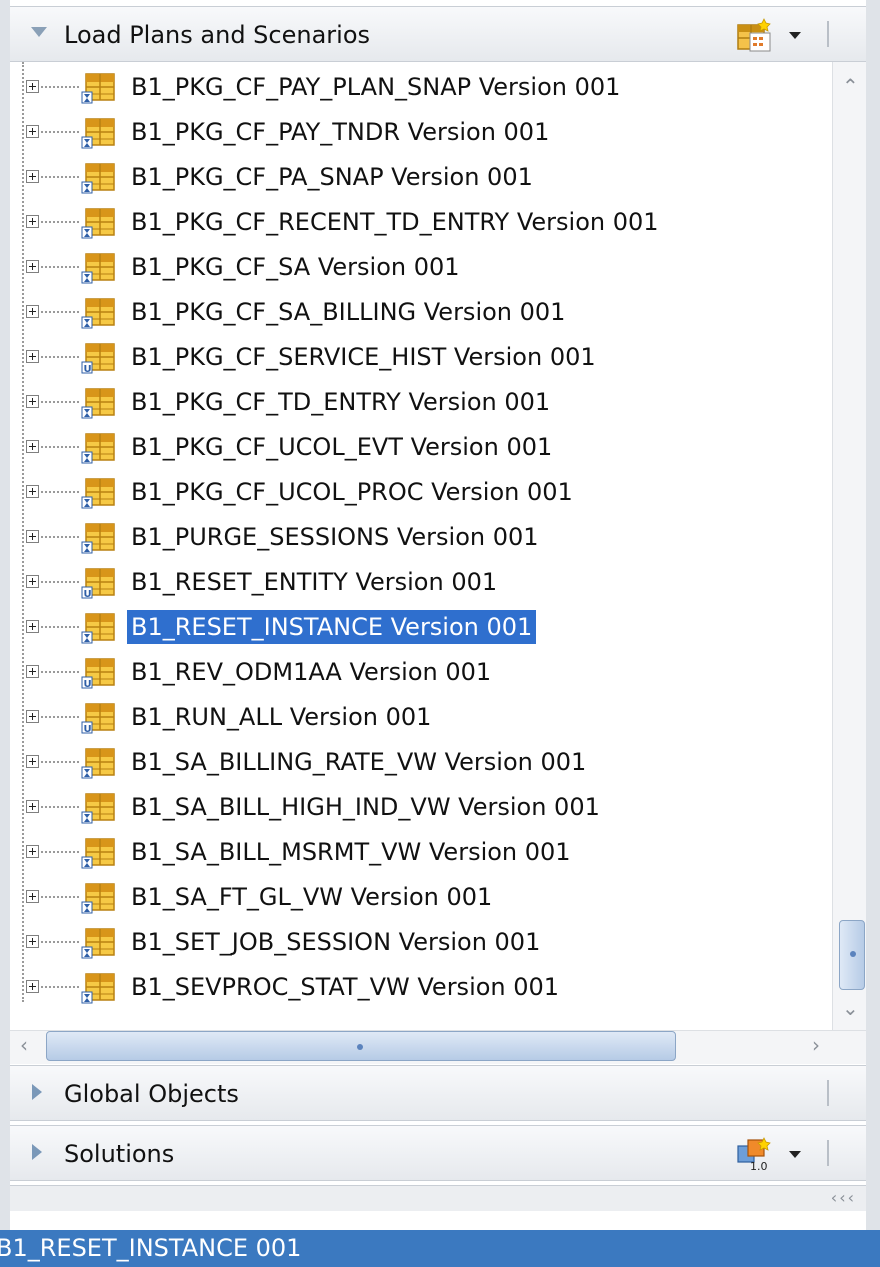  I want to click on tree-item: U B1_RUN_ALL Version 001, so click(421, 718).